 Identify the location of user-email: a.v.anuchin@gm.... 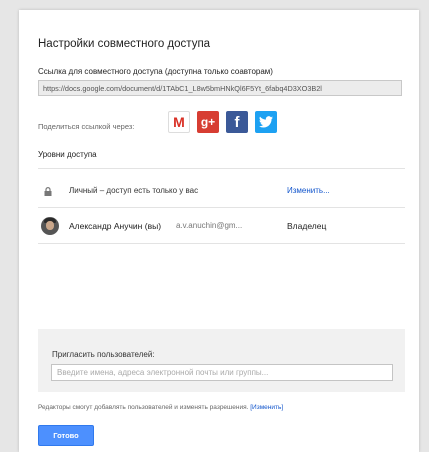
(209, 225).